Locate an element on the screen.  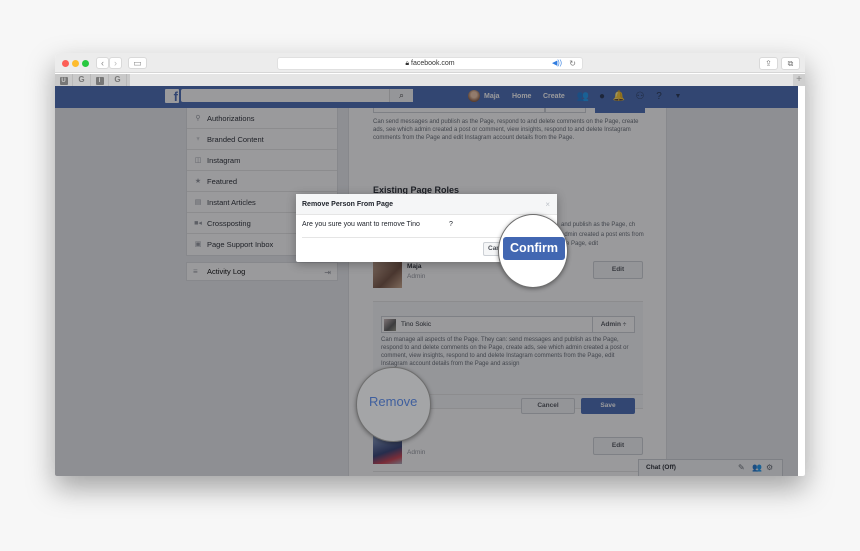
address-bar: 🔒︎ facebook.com ◀)) ↻ is located at coordinates (430, 63).